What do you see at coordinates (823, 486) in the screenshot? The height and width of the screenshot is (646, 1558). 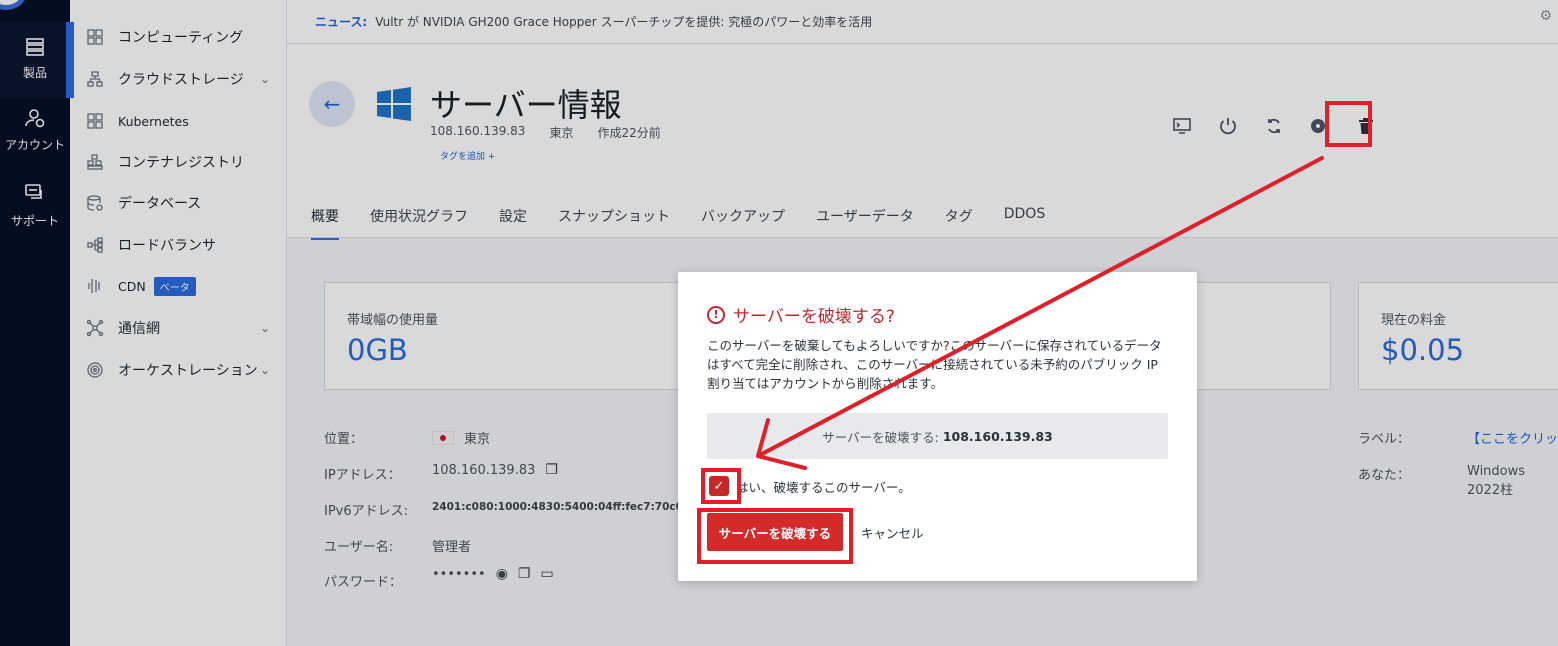 I see `confirm-checkbox-label: はい、破壊するこのサーバー。` at bounding box center [823, 486].